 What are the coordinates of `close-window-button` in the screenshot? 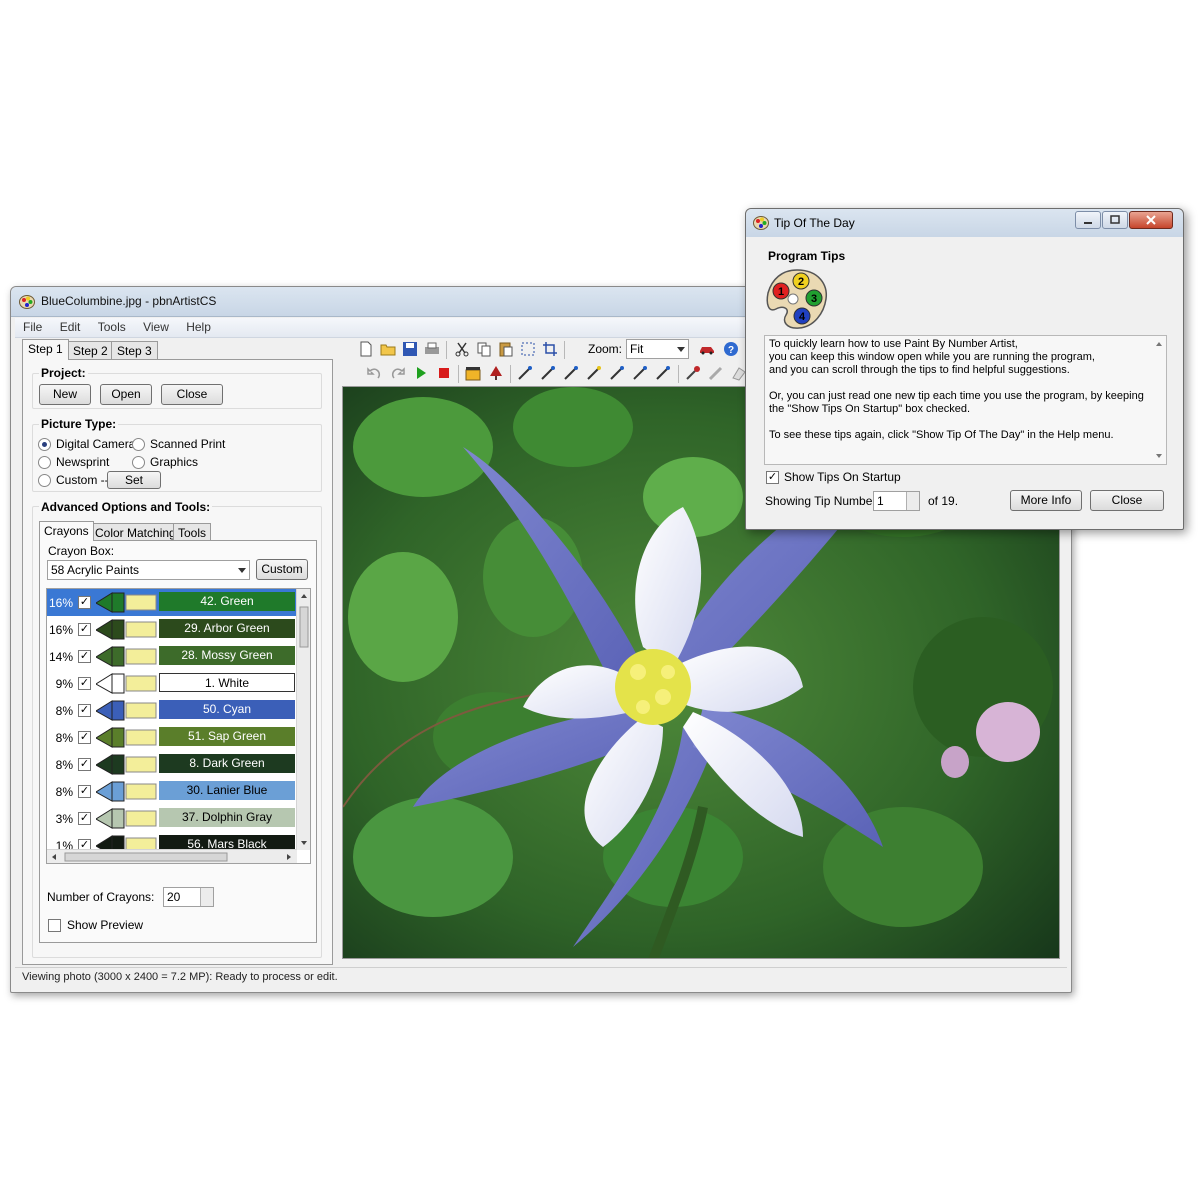 It's located at (1151, 220).